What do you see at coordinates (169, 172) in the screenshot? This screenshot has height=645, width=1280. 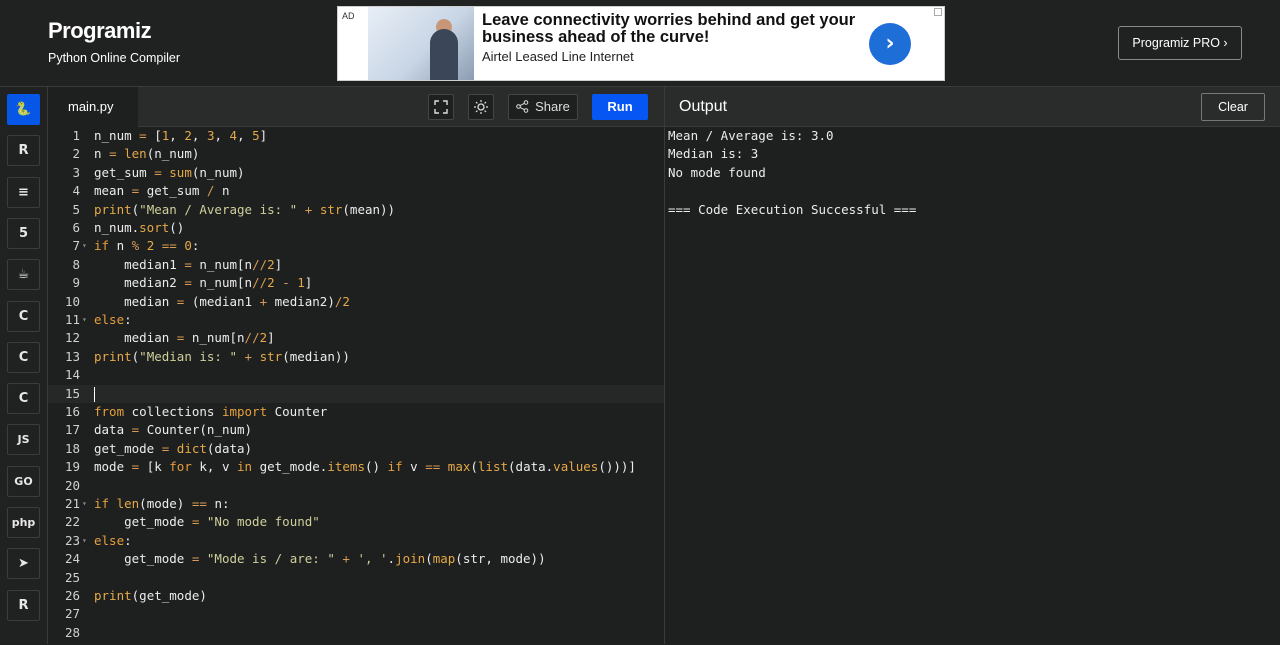 I see `code-text: get_sum = sum(n_num)` at bounding box center [169, 172].